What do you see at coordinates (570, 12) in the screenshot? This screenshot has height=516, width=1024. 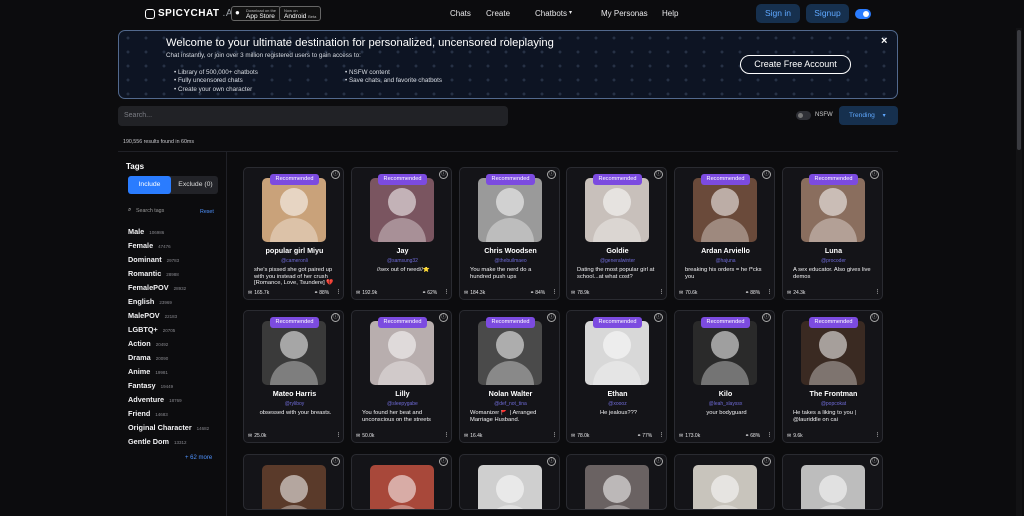 I see `chevron-down-icon: ▾` at bounding box center [570, 12].